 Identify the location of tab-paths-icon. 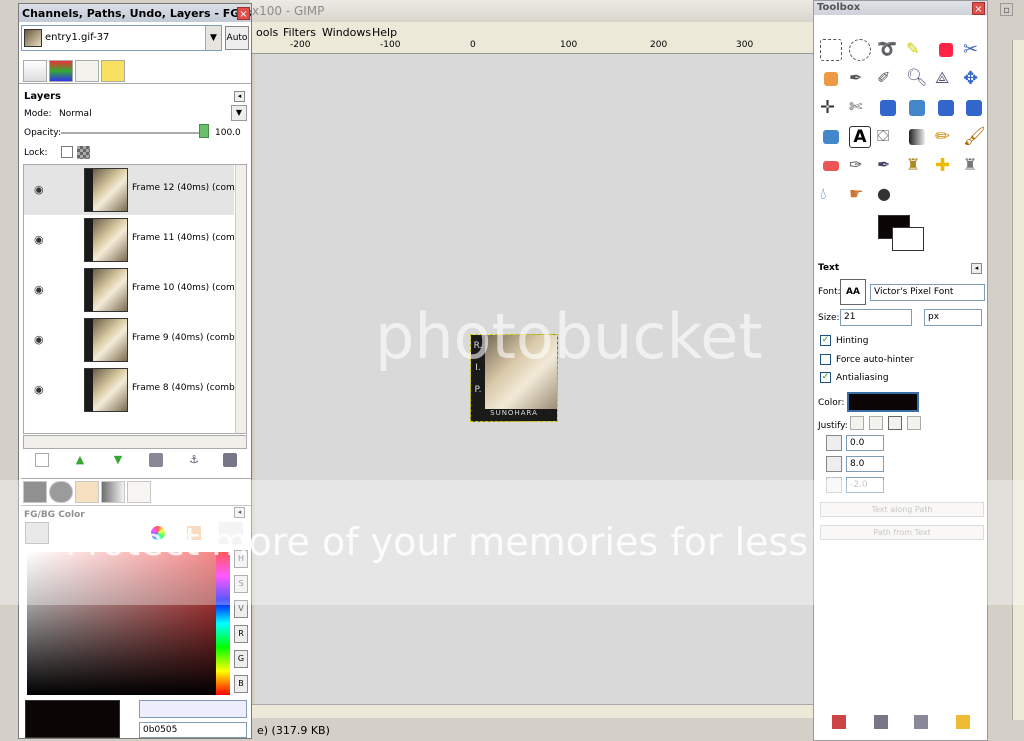
(87, 71).